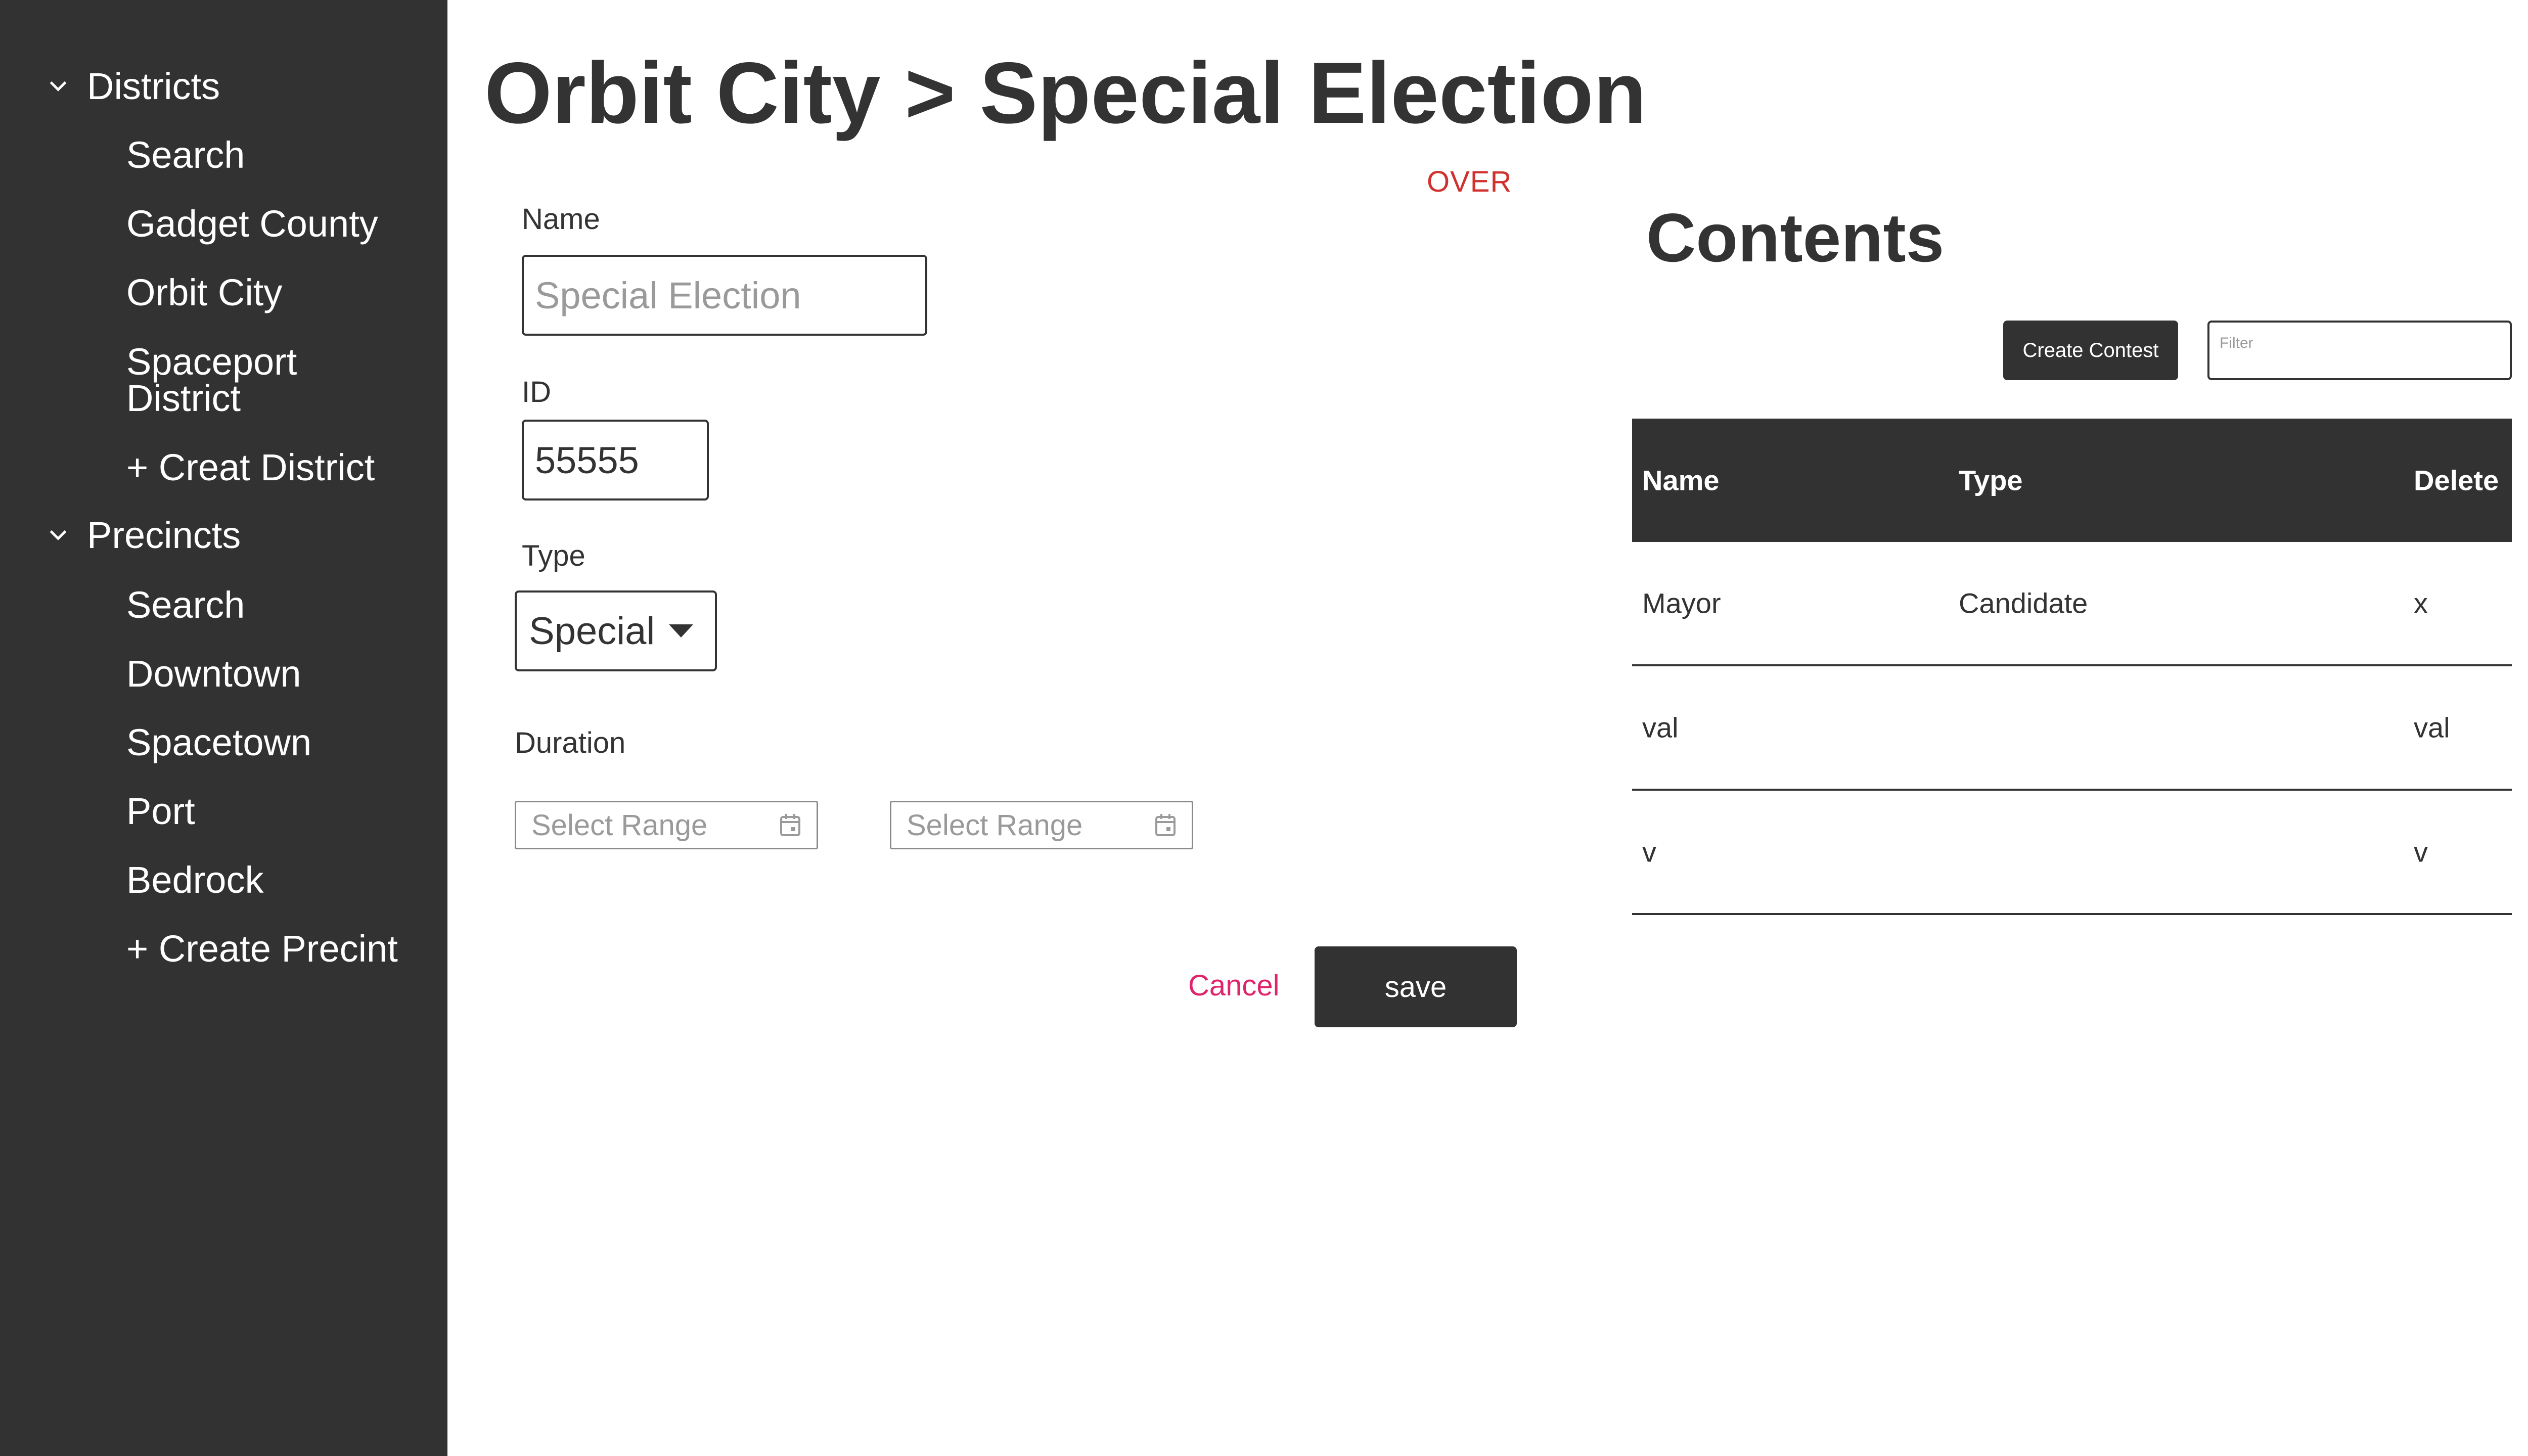  What do you see at coordinates (2072, 728) in the screenshot?
I see `table-row: val val` at bounding box center [2072, 728].